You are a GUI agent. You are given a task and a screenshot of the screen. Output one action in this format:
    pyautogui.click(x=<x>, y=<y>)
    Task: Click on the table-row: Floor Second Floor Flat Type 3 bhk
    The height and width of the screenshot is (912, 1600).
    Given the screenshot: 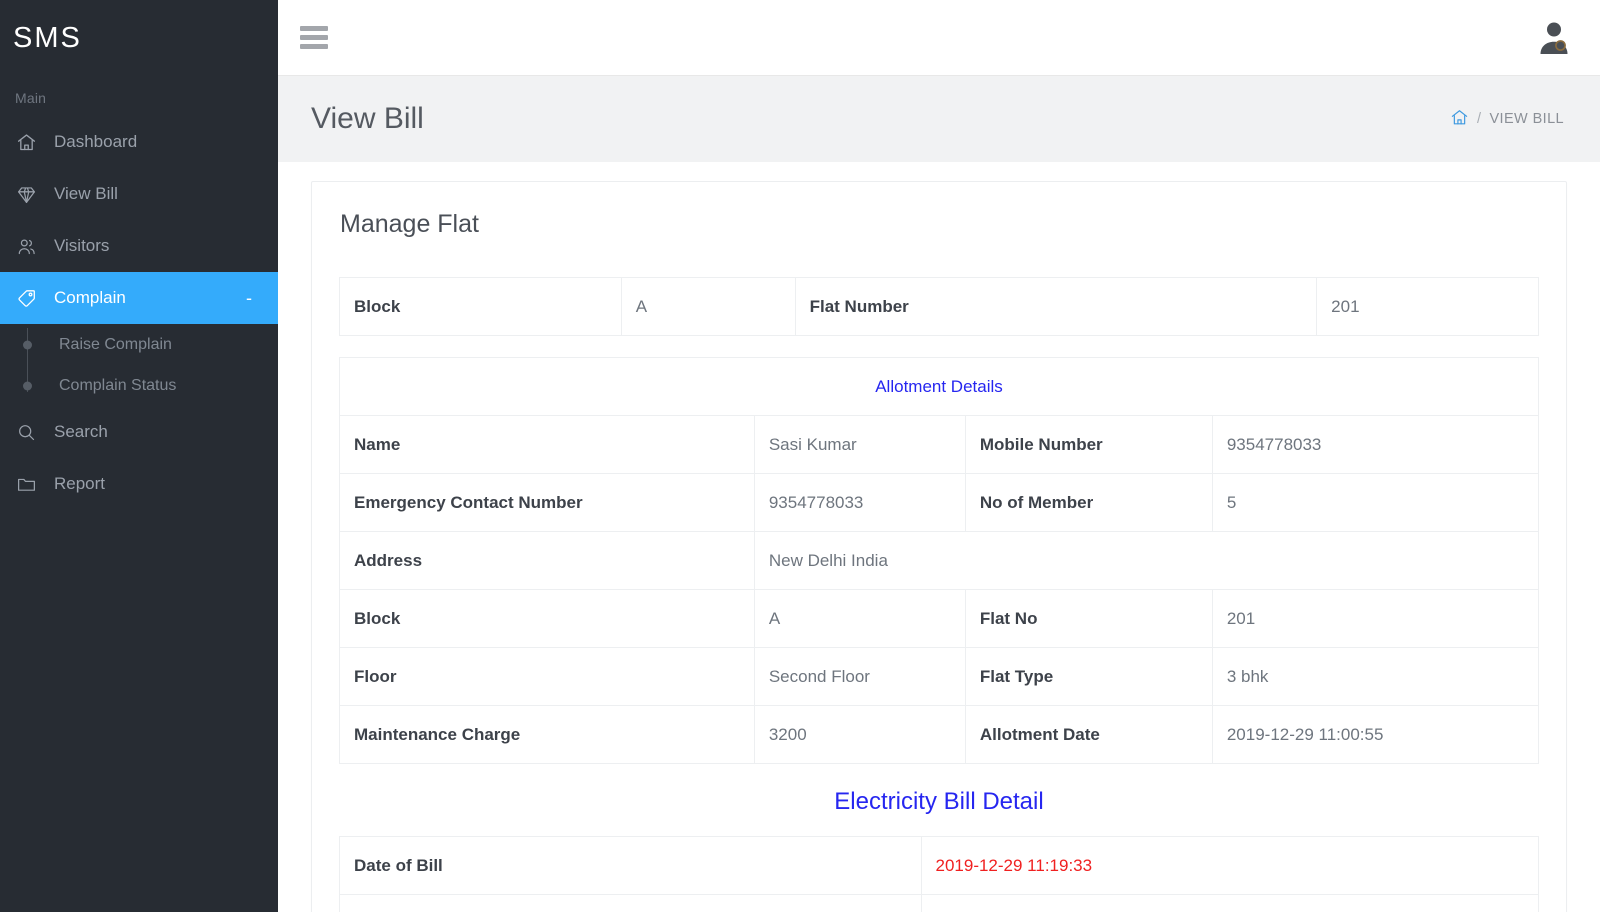 What is the action you would take?
    pyautogui.click(x=939, y=676)
    